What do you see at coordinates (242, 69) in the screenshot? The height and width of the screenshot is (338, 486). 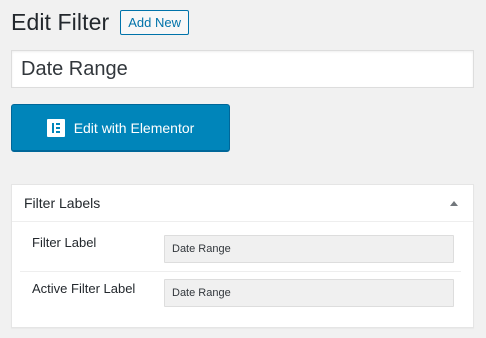 I see `post-title-input` at bounding box center [242, 69].